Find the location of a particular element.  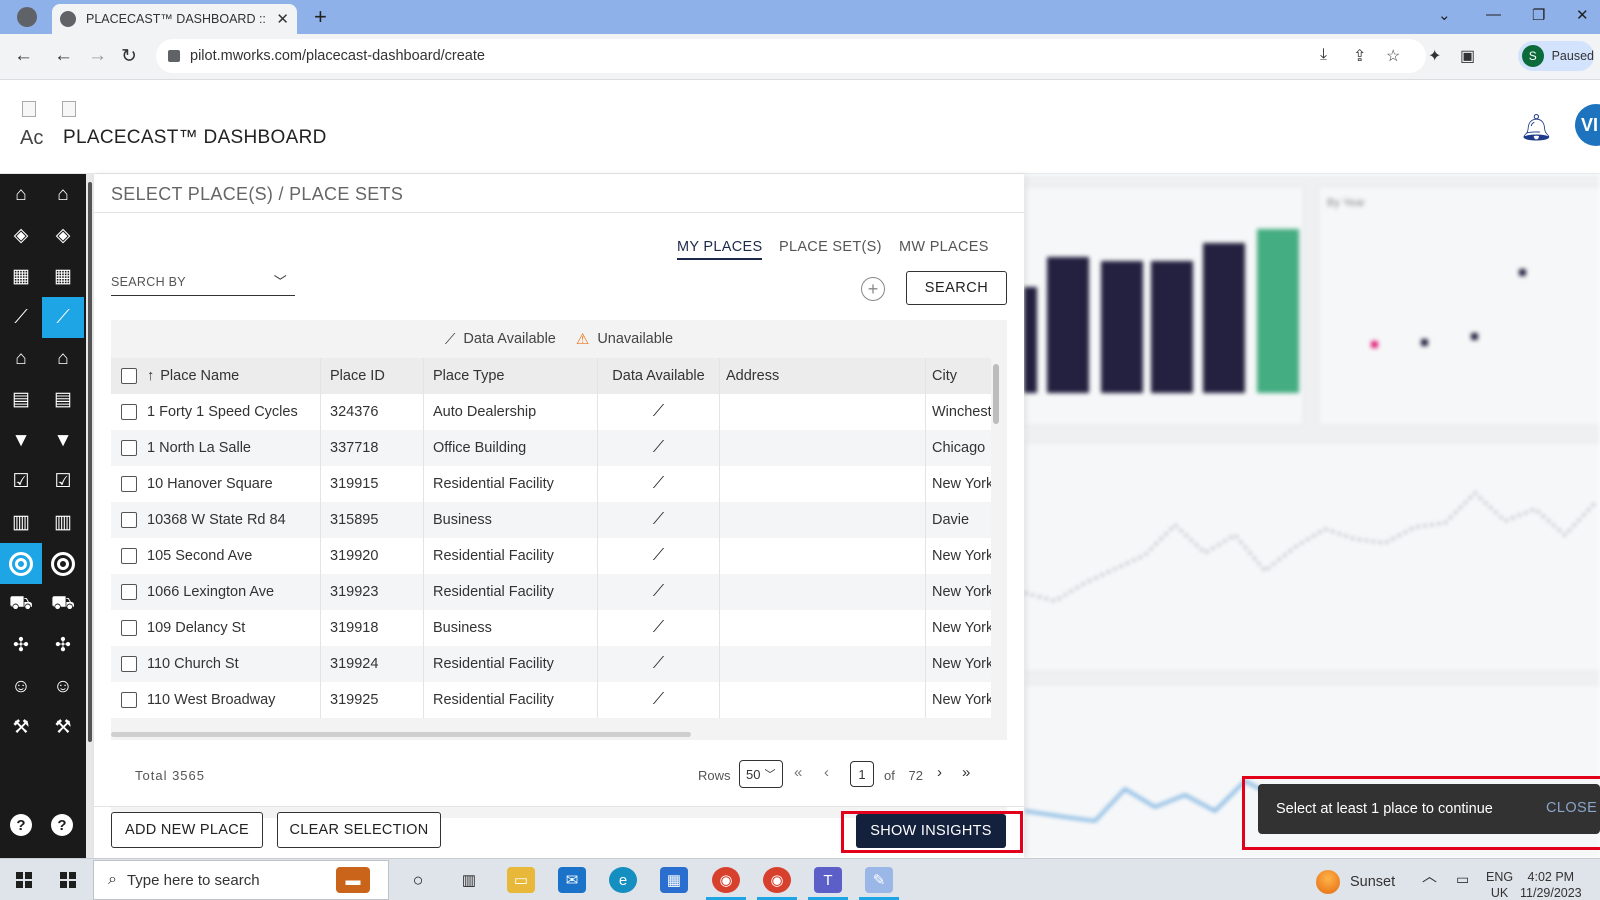

document-icon: ▤ is located at coordinates (63, 399).